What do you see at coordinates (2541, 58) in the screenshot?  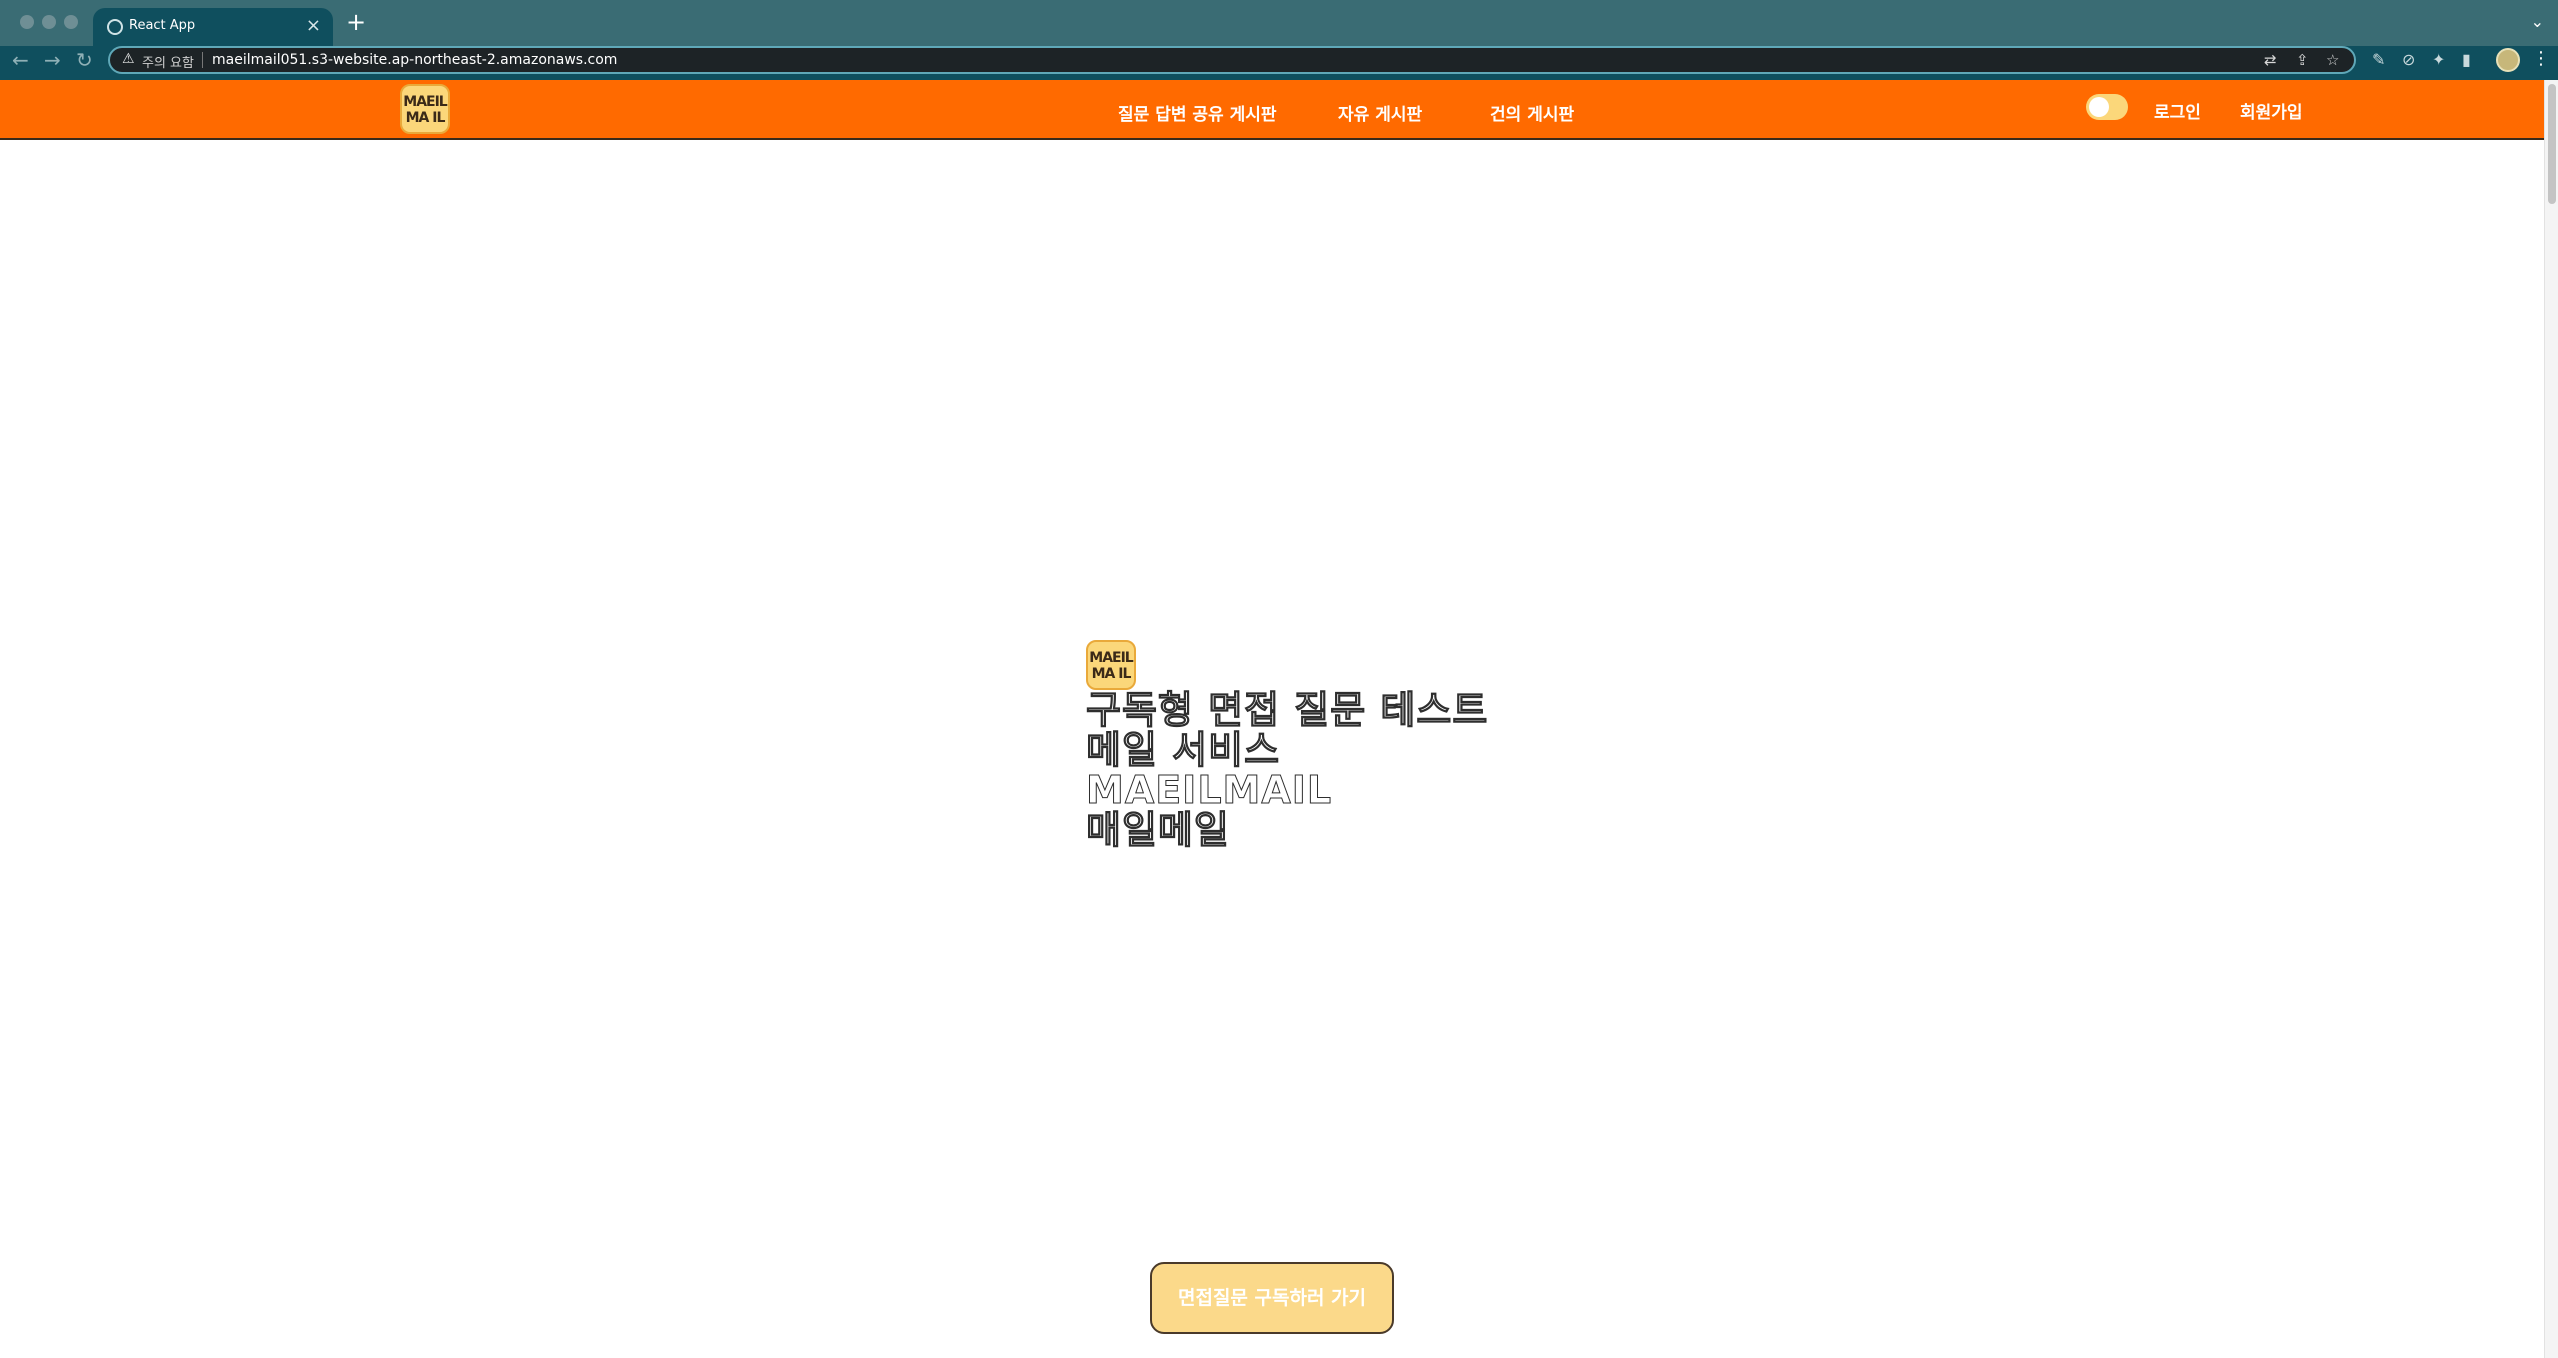 I see `browser-menu-icon: ⋮` at bounding box center [2541, 58].